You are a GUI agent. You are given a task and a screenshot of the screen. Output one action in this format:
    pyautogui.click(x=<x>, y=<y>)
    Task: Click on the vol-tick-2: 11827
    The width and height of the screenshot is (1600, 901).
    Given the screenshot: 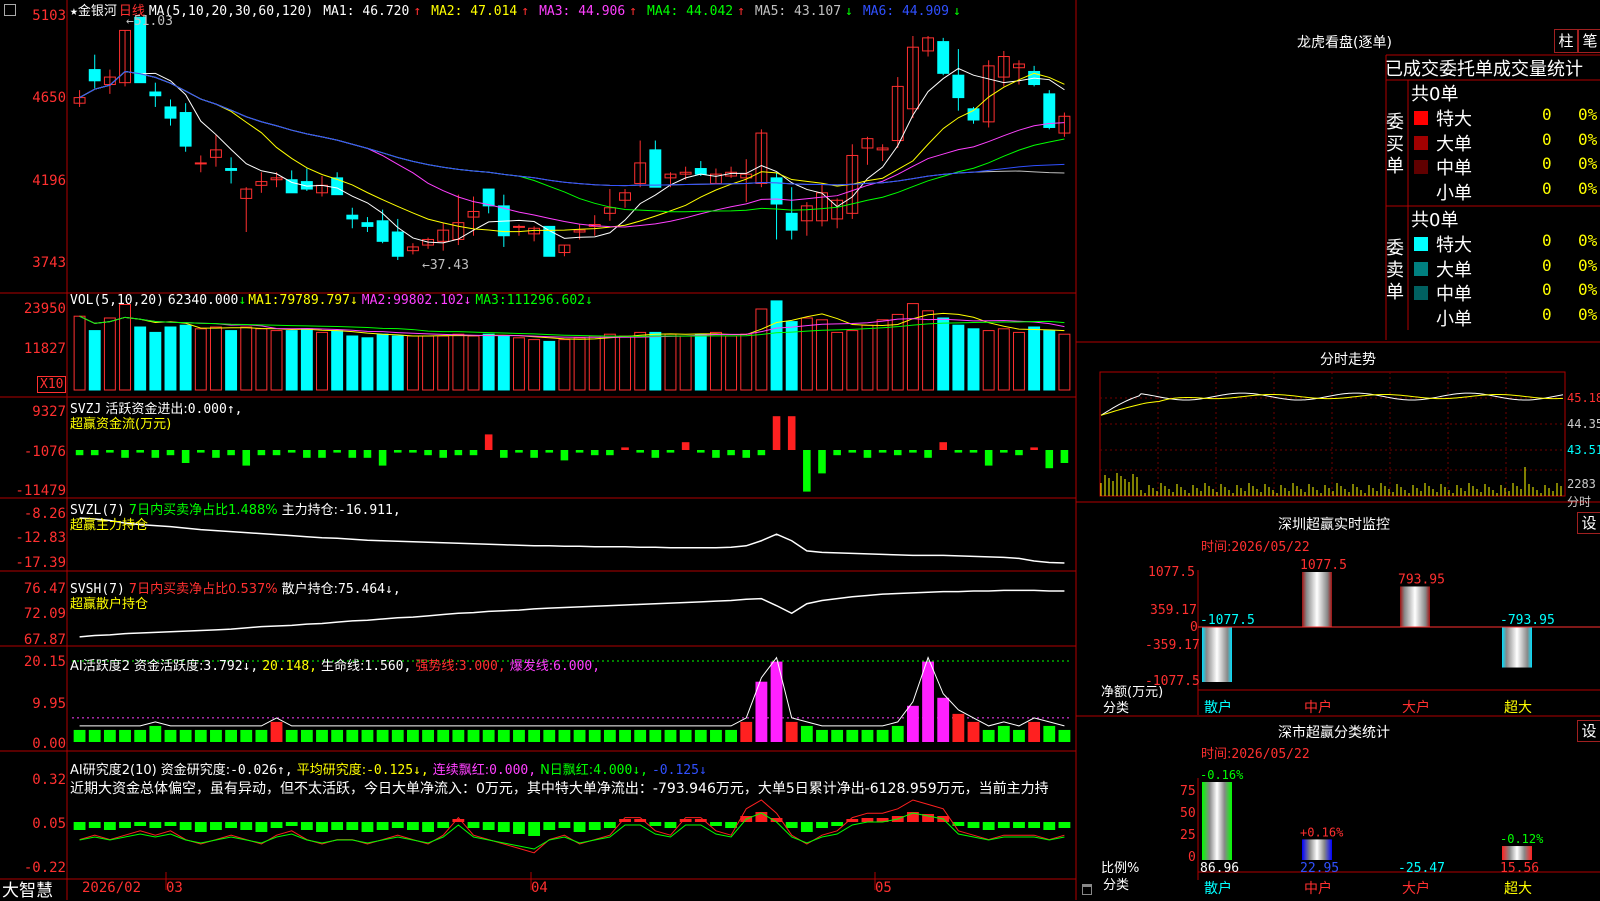 What is the action you would take?
    pyautogui.click(x=44, y=349)
    